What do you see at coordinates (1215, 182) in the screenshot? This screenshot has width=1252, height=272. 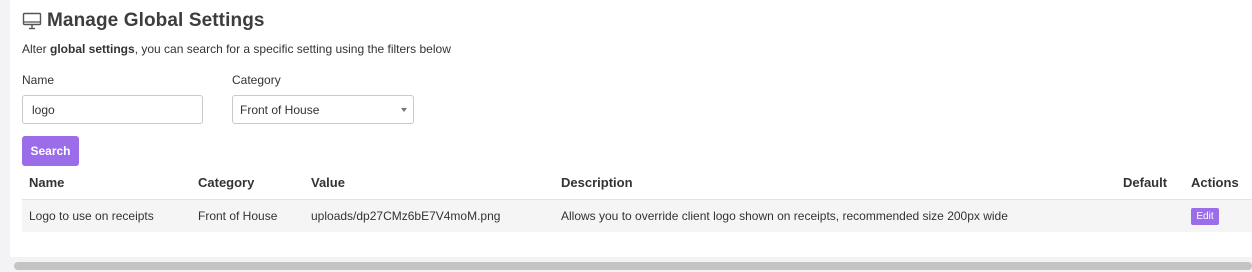 I see `column-header-actions: Actions` at bounding box center [1215, 182].